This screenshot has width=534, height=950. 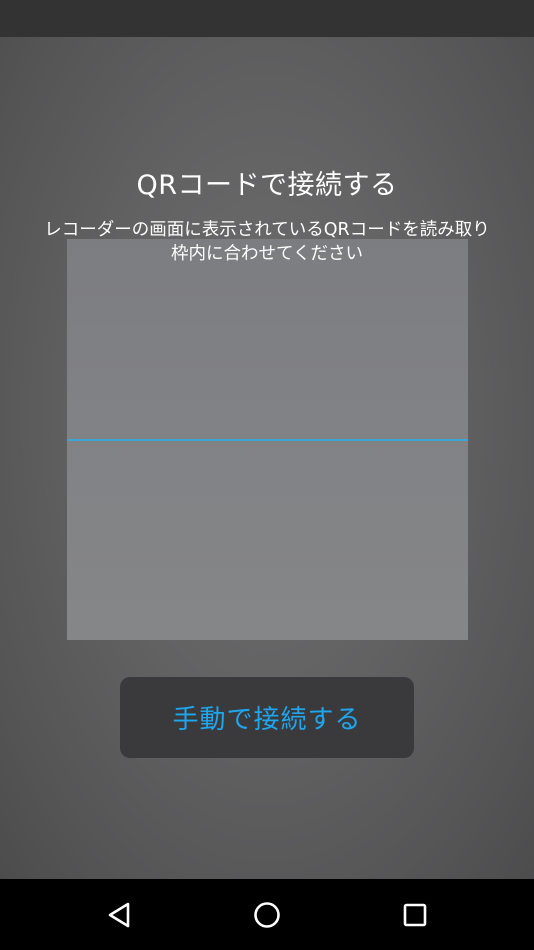 I want to click on status-bar, so click(x=267, y=18).